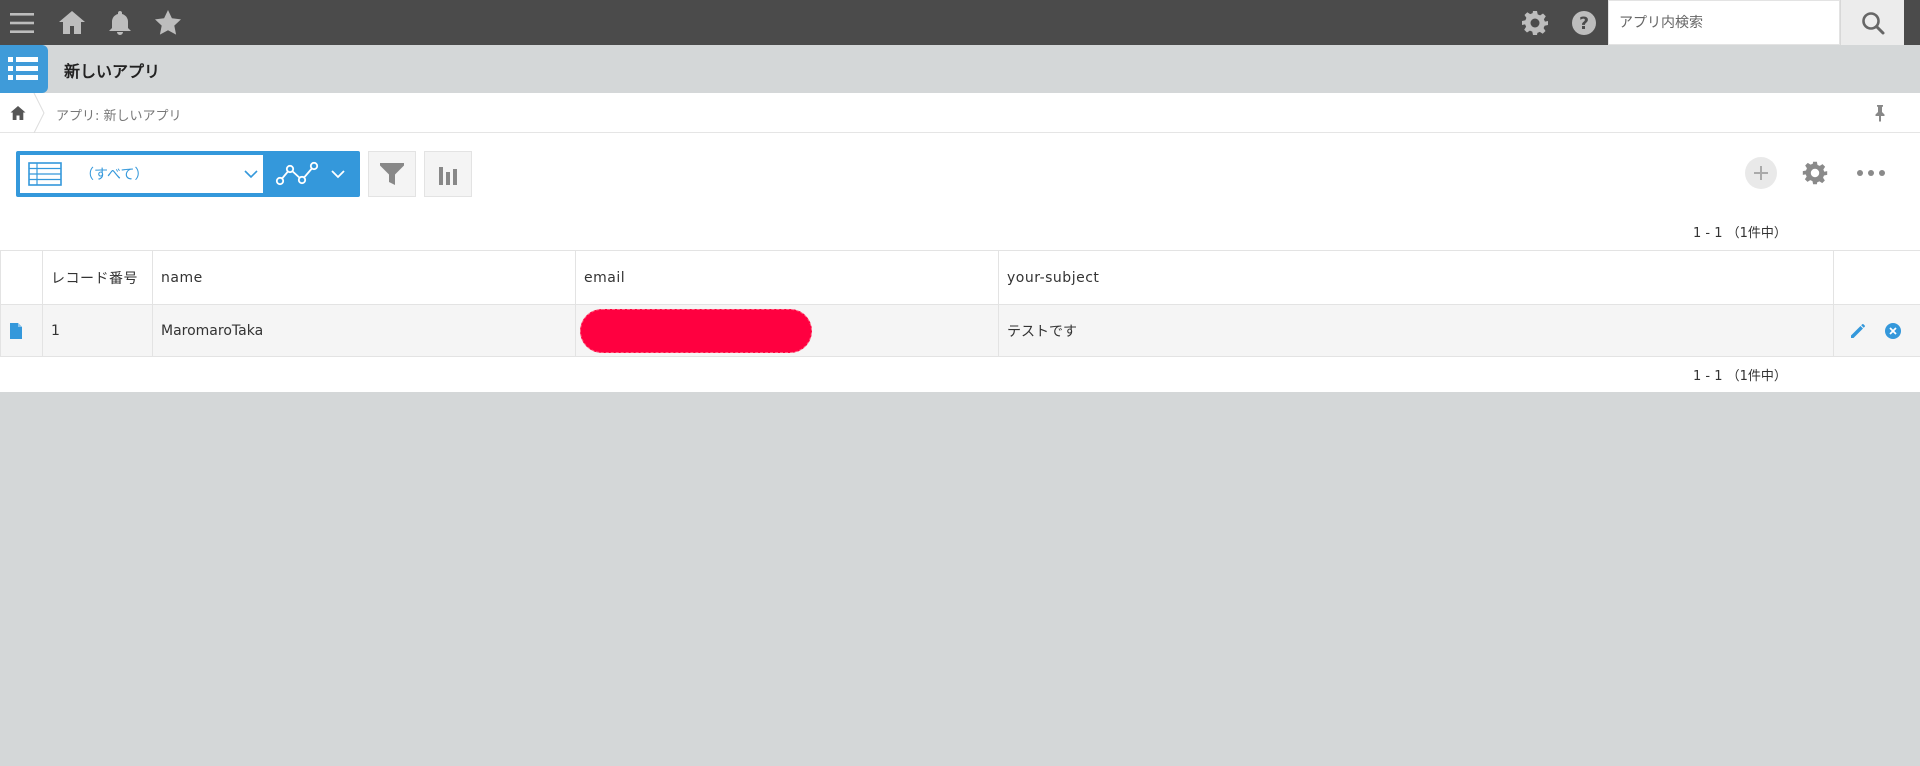 This screenshot has height=766, width=1920. What do you see at coordinates (21, 277) in the screenshot?
I see `column-header-blank` at bounding box center [21, 277].